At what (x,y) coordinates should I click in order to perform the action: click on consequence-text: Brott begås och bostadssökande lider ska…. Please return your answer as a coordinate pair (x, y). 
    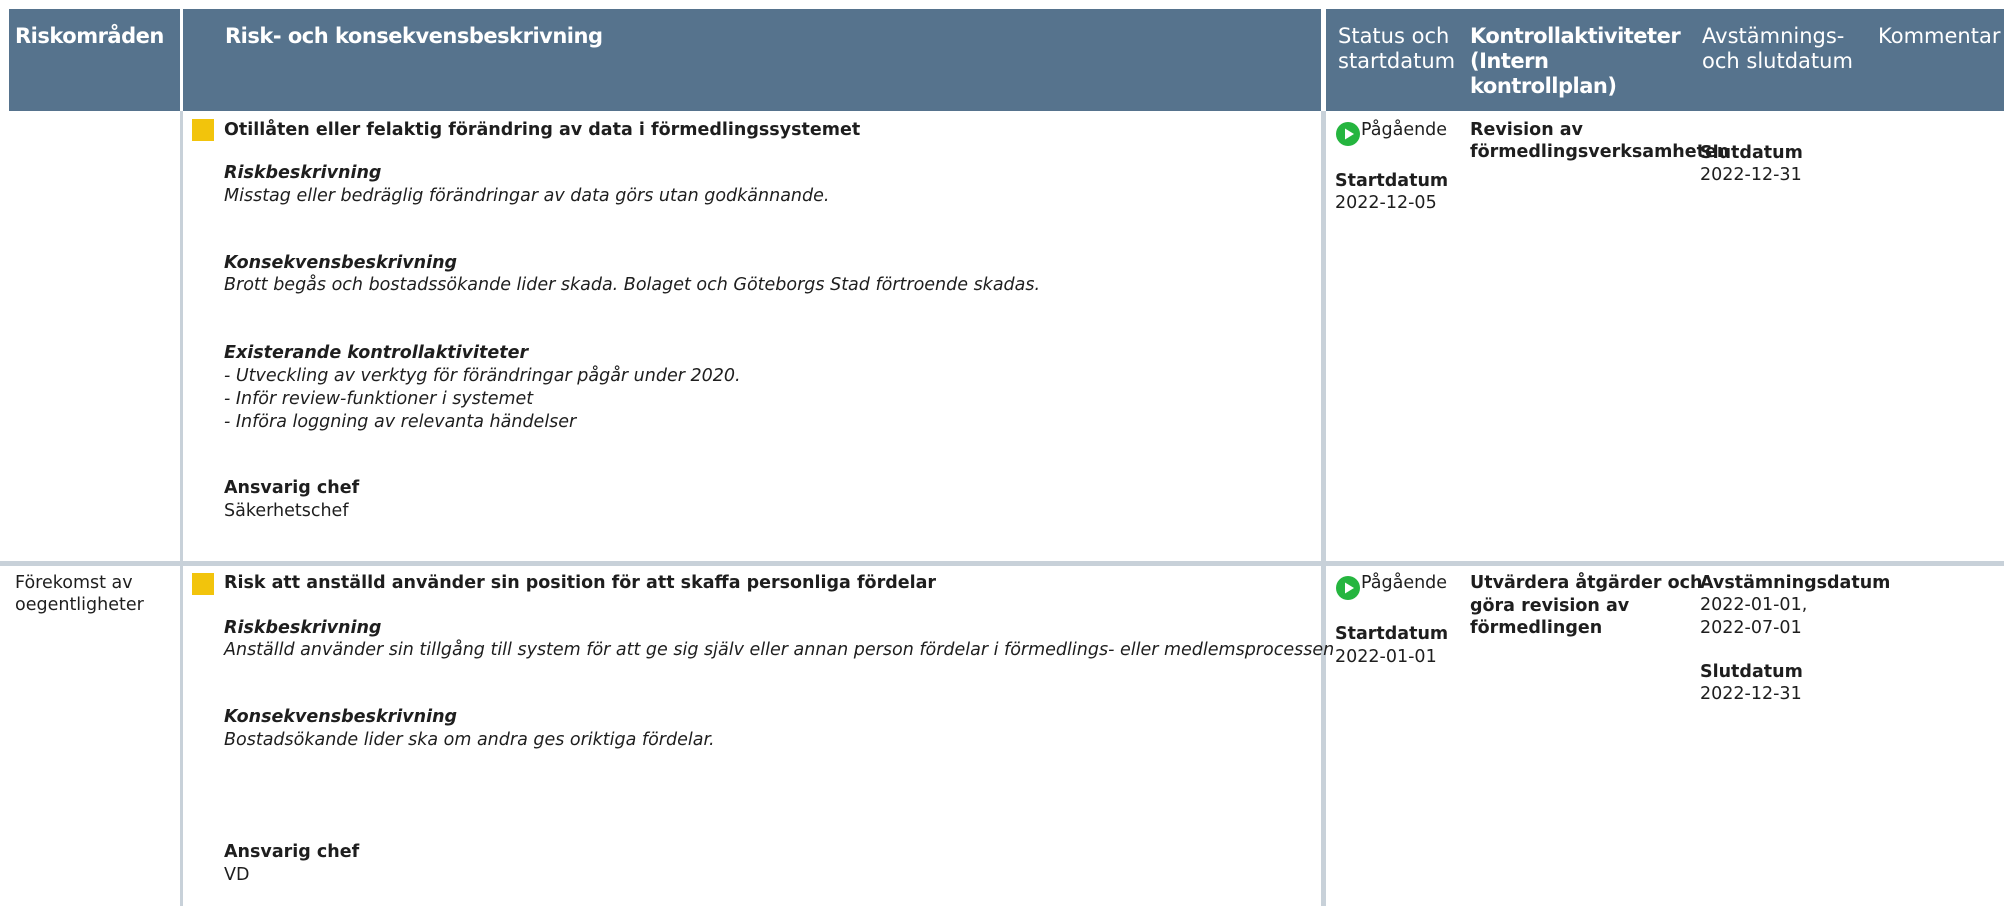
    Looking at the image, I should click on (632, 285).